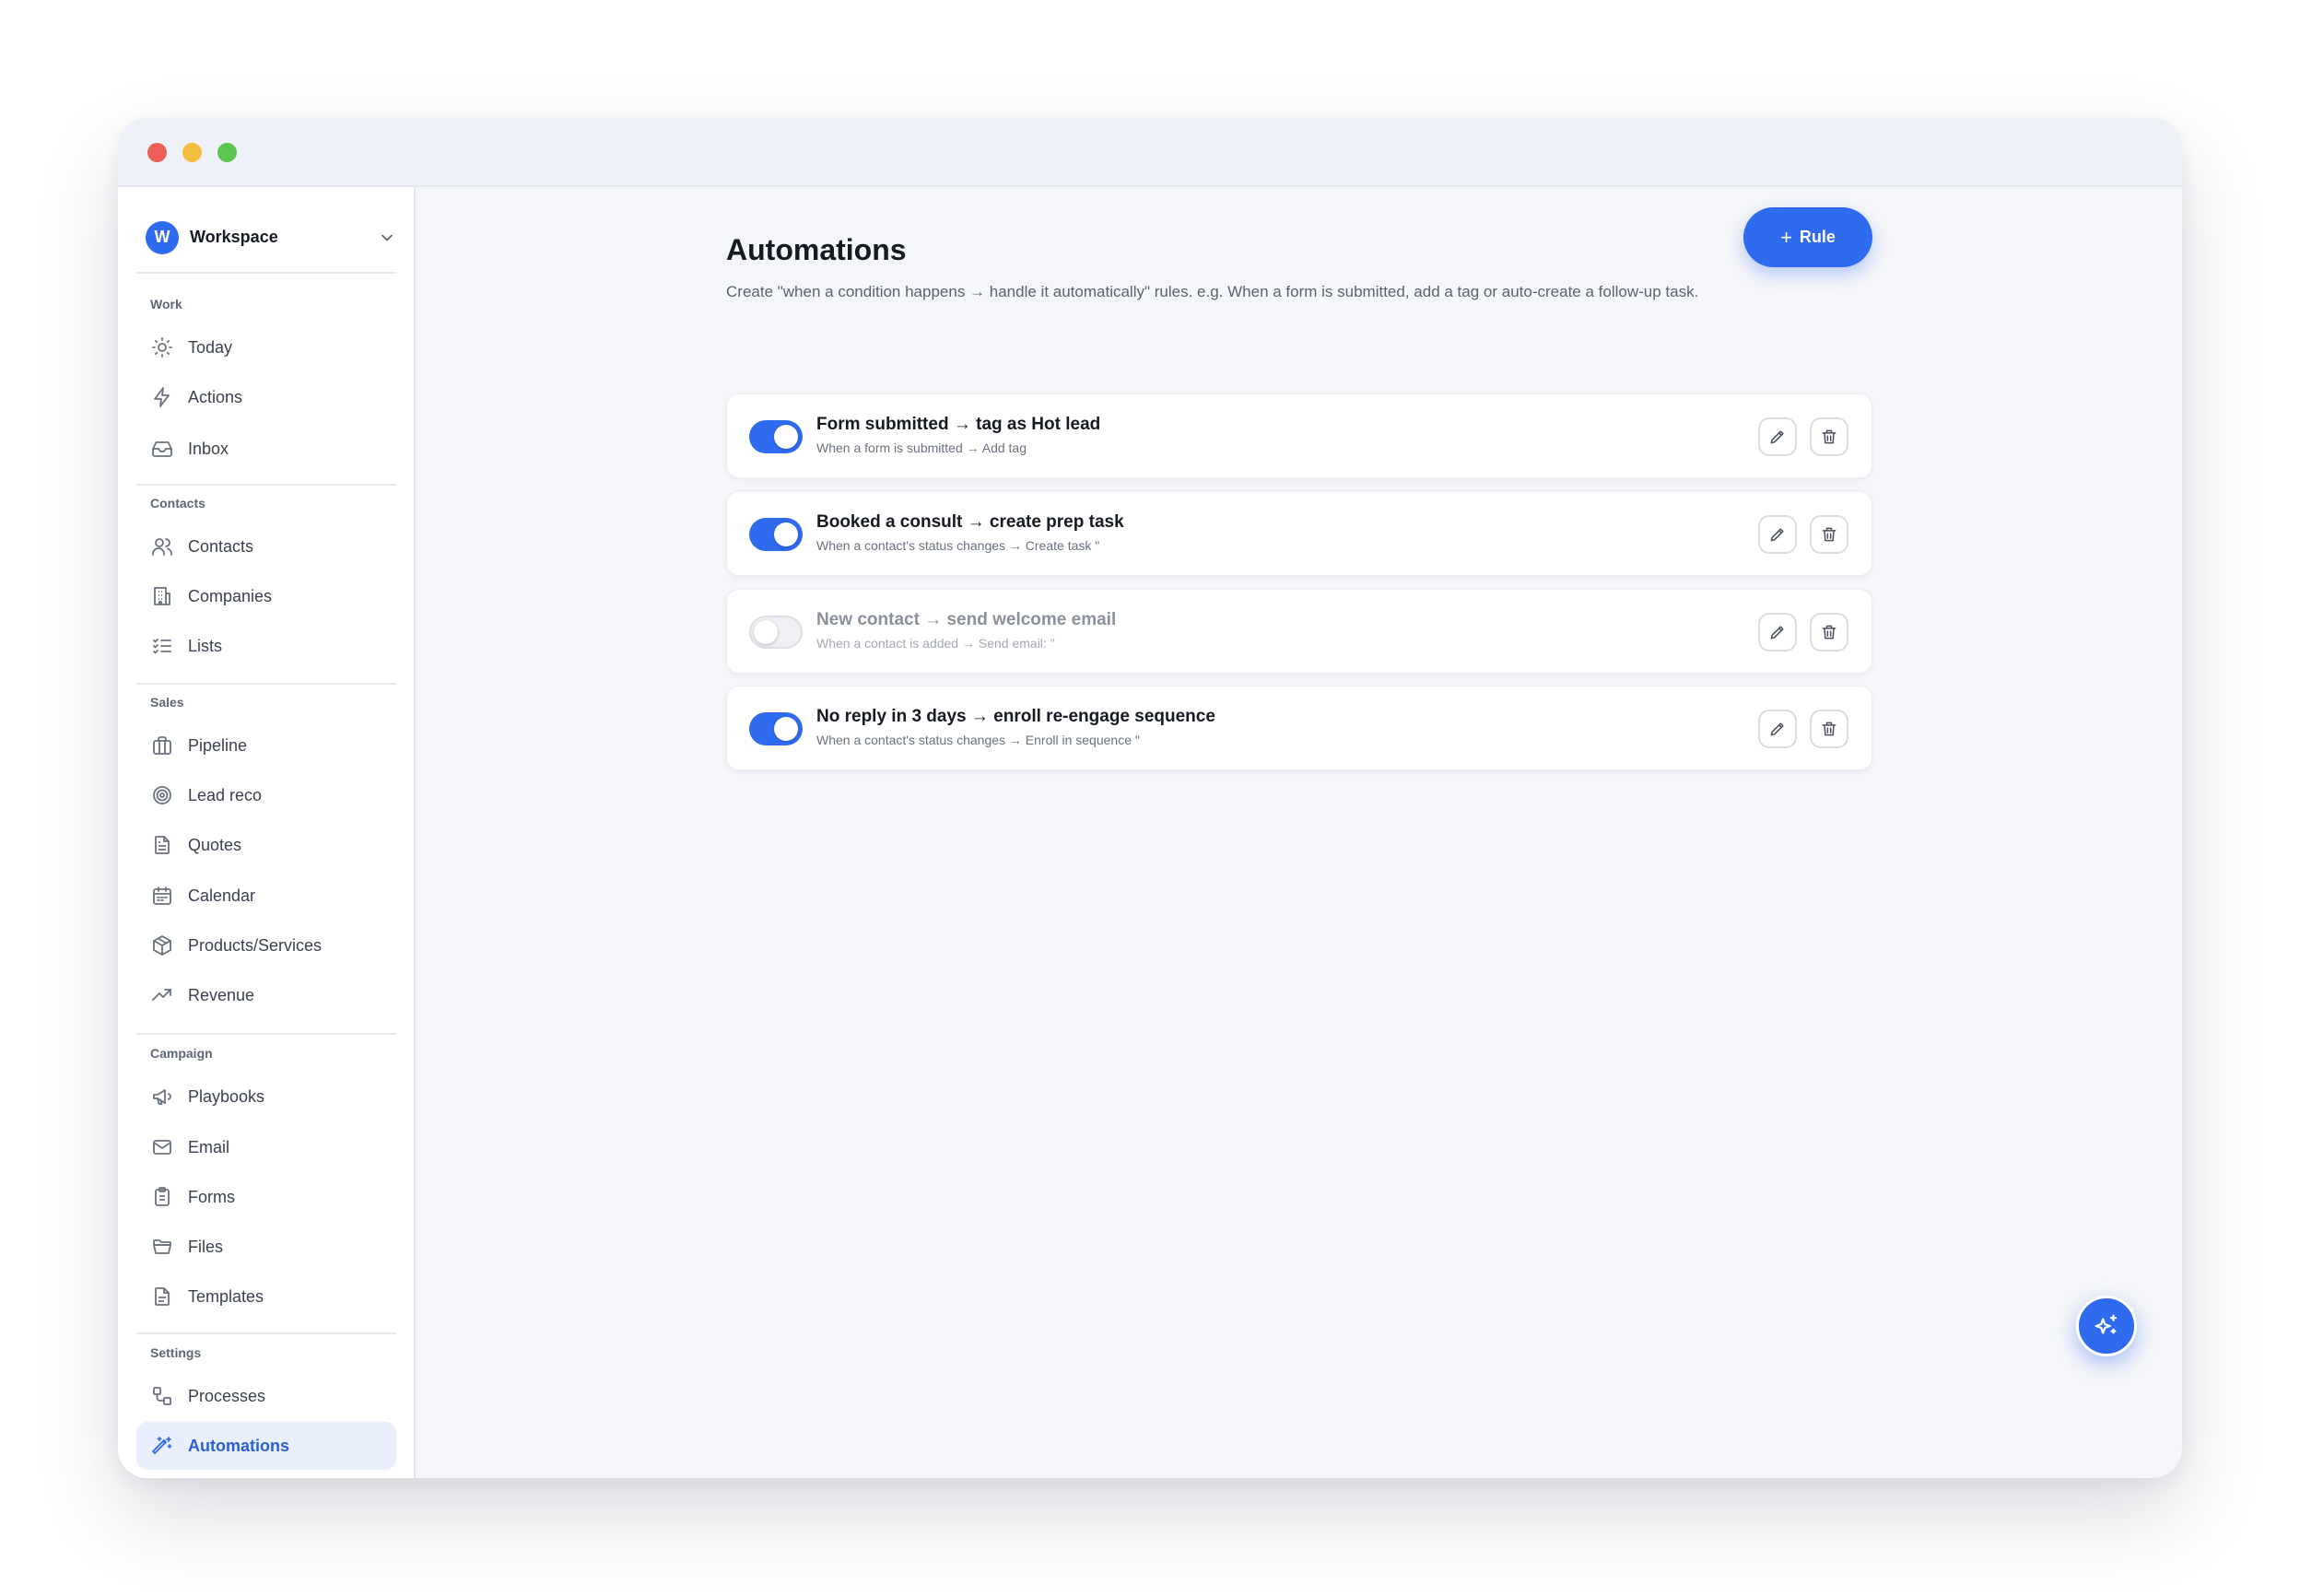 The height and width of the screenshot is (1596, 2300). Describe the element at coordinates (970, 522) in the screenshot. I see `rule-title: Booked a consult → create prep task` at that location.